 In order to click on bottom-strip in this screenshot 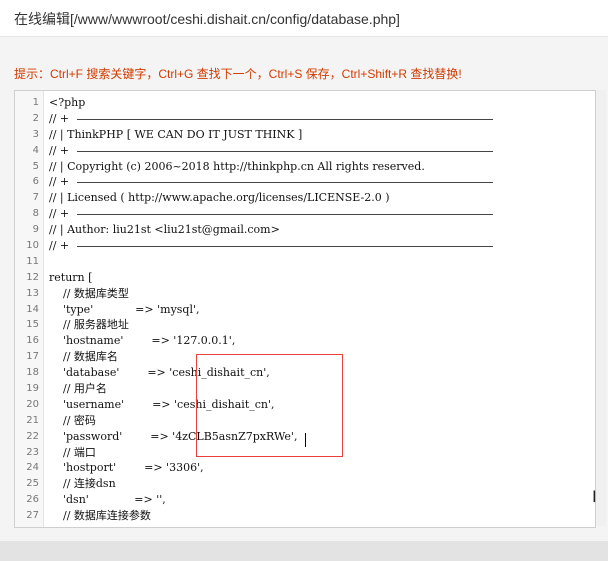, I will do `click(304, 551)`.